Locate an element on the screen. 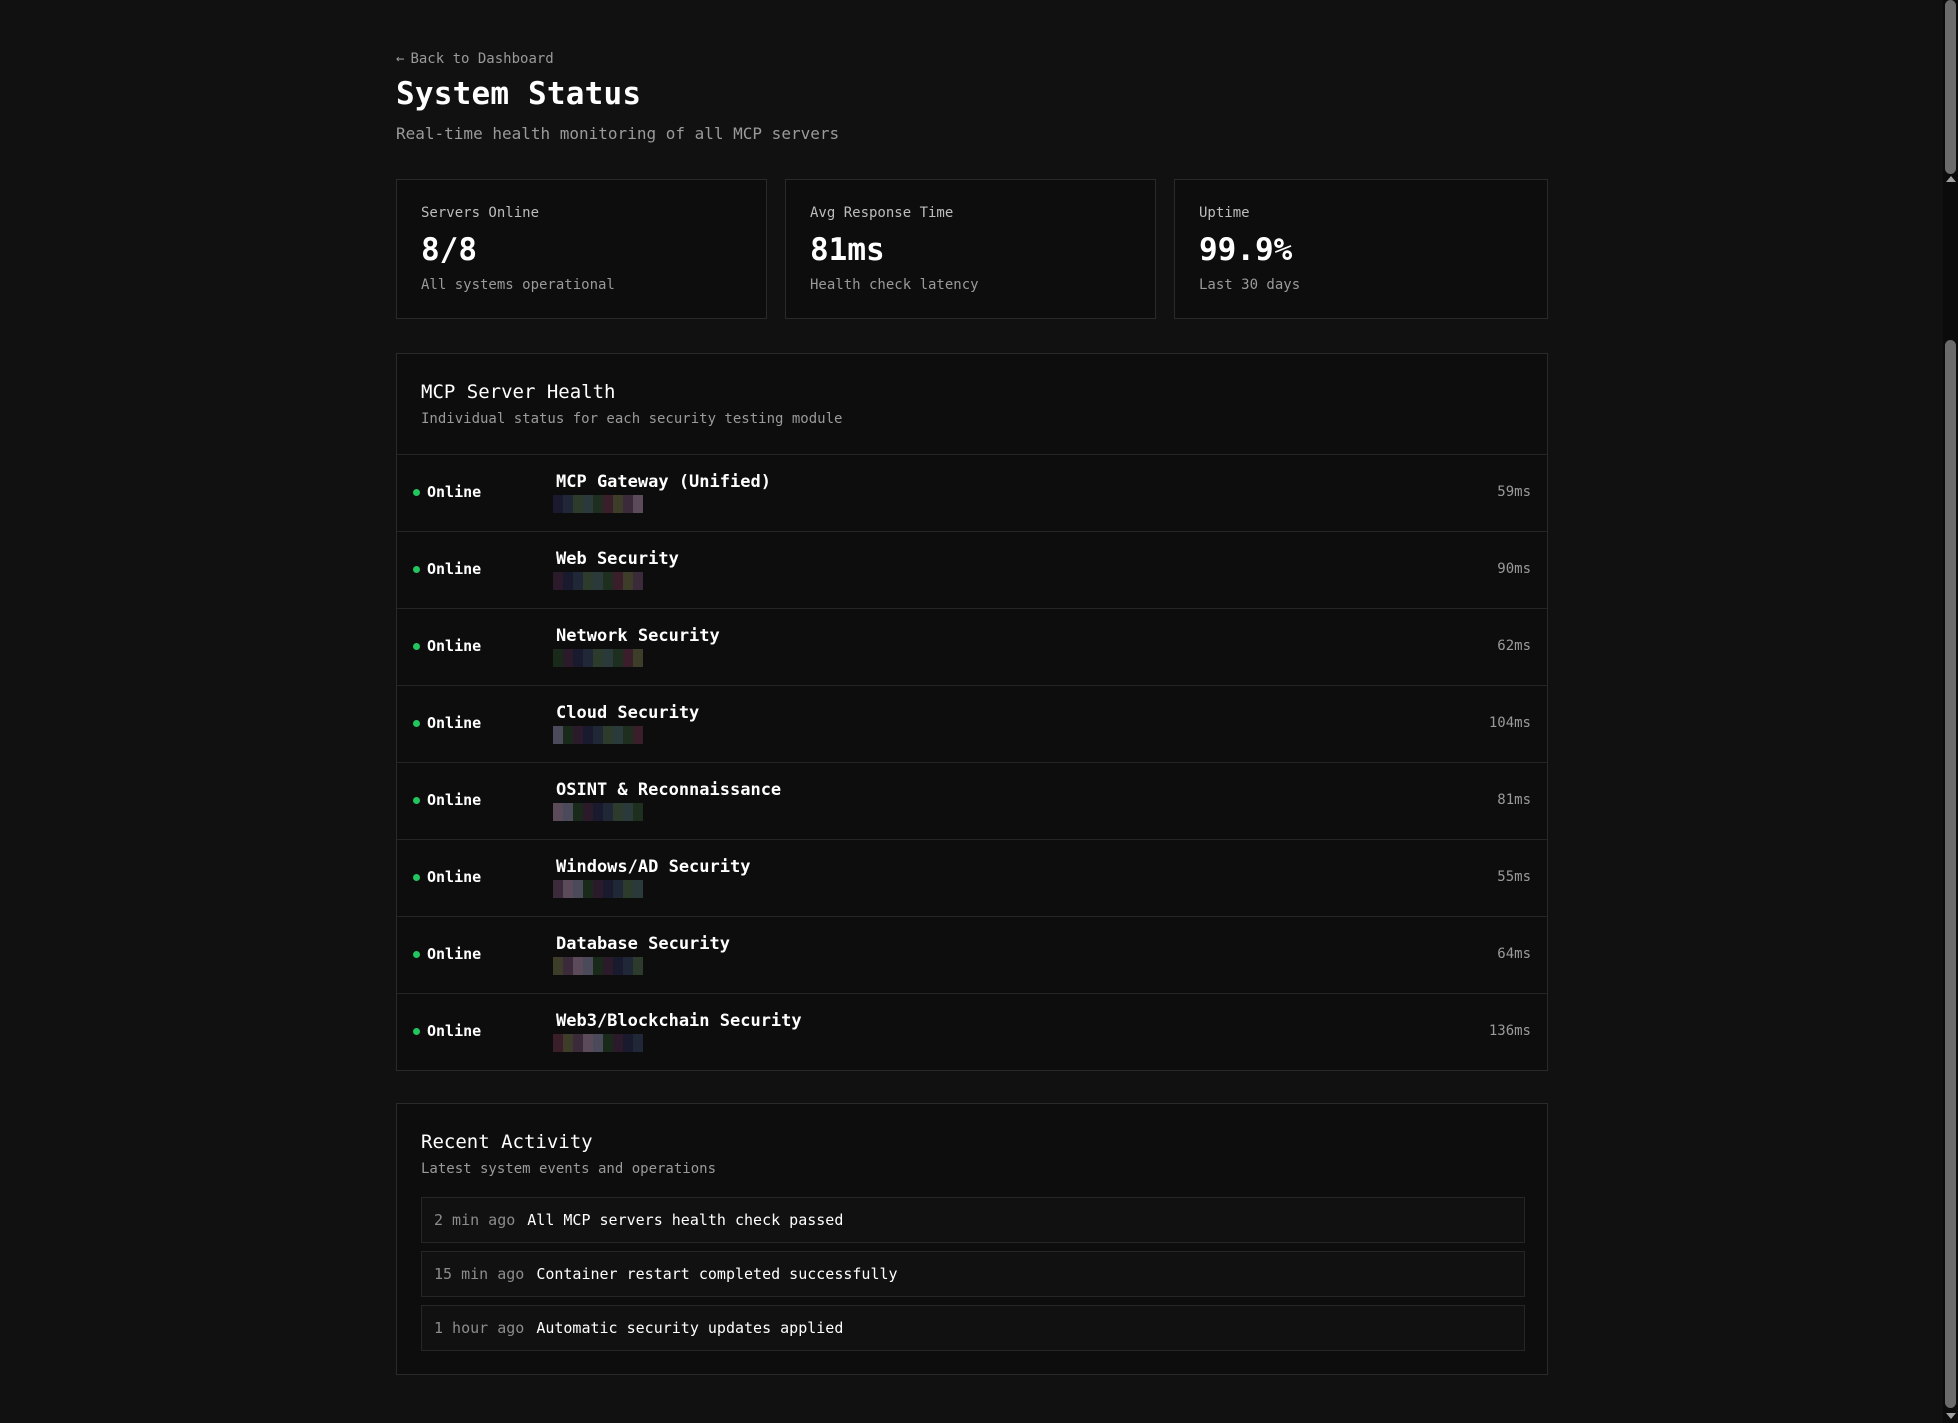  arrow-left-icon: ← is located at coordinates (400, 59).